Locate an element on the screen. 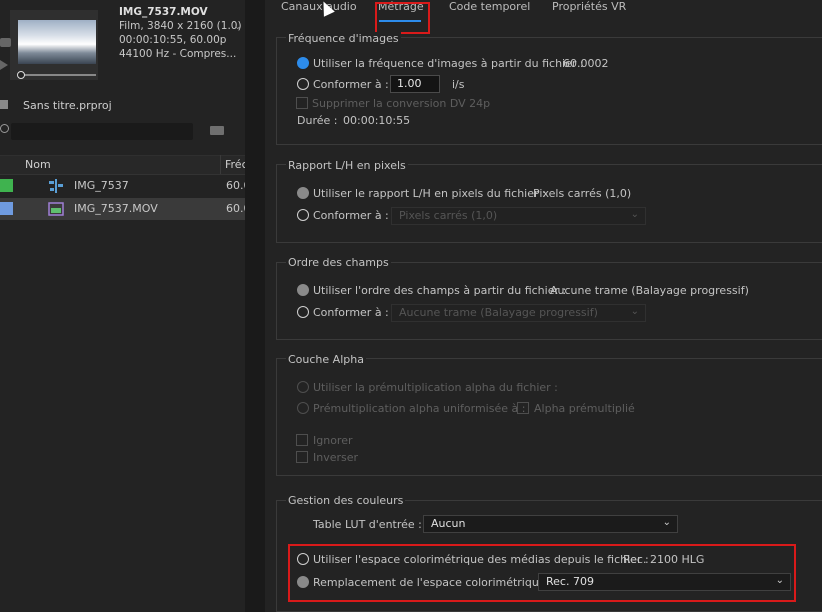 Image resolution: width=822 pixels, height=612 pixels. clip-name: IMG_7537.MOV is located at coordinates (163, 12).